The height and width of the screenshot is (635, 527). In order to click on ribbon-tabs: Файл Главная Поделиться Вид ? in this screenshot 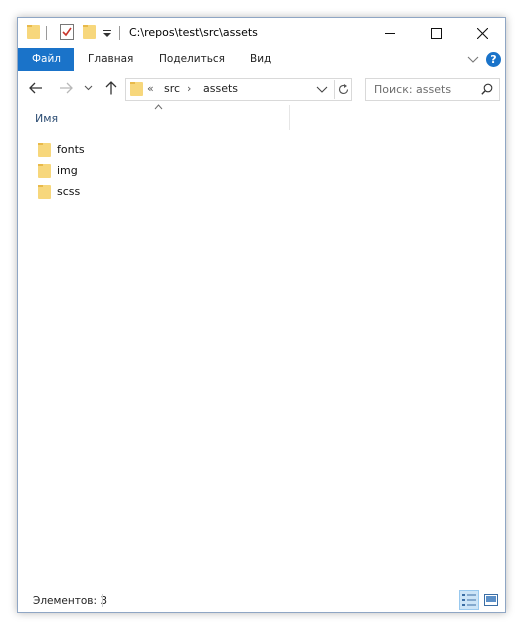, I will do `click(261, 59)`.